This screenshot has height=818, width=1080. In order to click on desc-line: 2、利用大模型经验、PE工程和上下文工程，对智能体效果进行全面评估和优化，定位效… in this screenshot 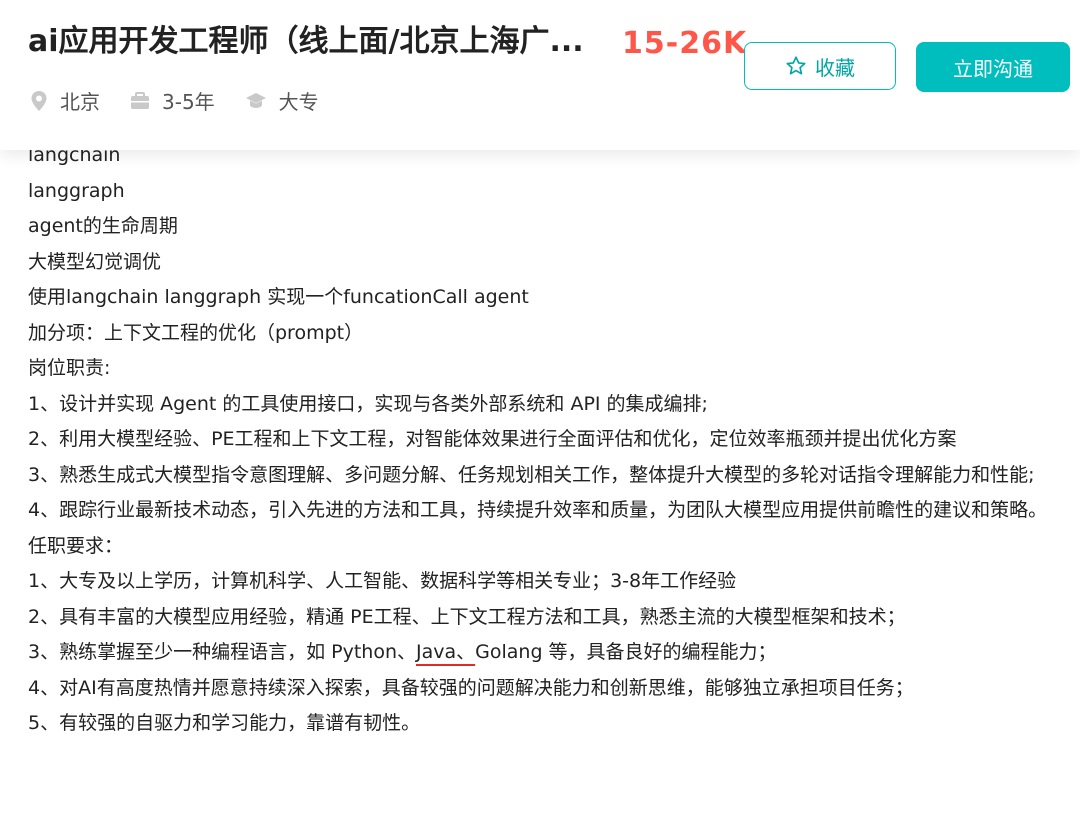, I will do `click(492, 439)`.